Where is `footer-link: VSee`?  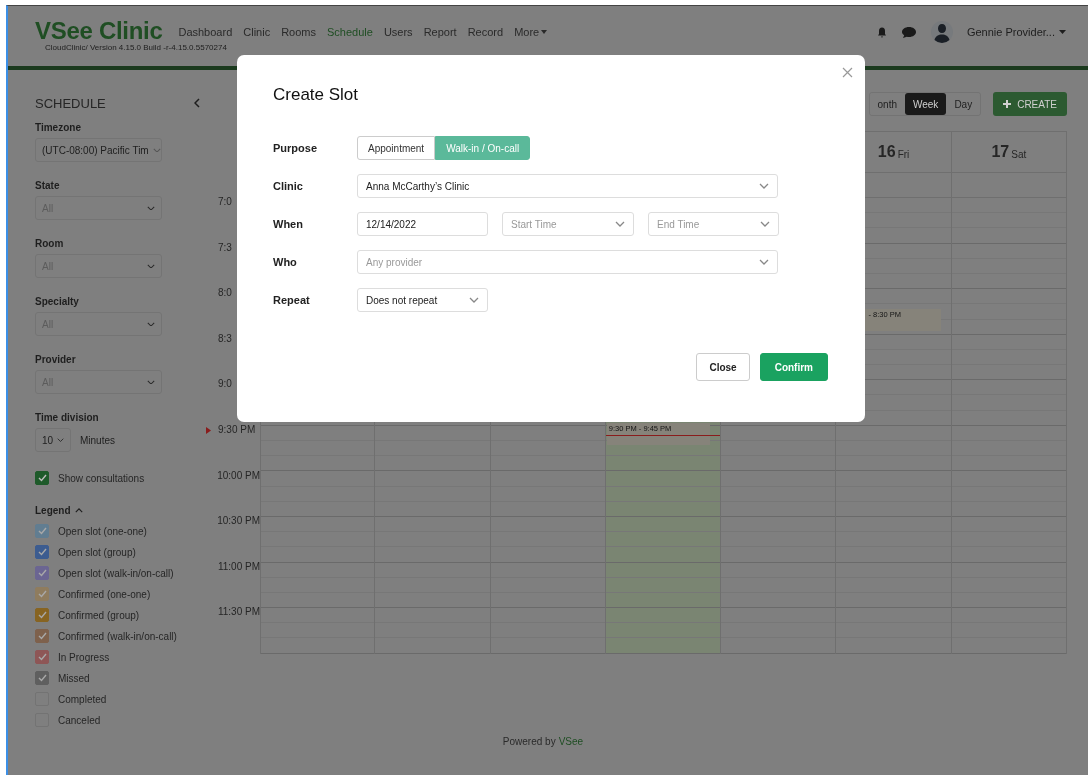
footer-link: VSee is located at coordinates (571, 741).